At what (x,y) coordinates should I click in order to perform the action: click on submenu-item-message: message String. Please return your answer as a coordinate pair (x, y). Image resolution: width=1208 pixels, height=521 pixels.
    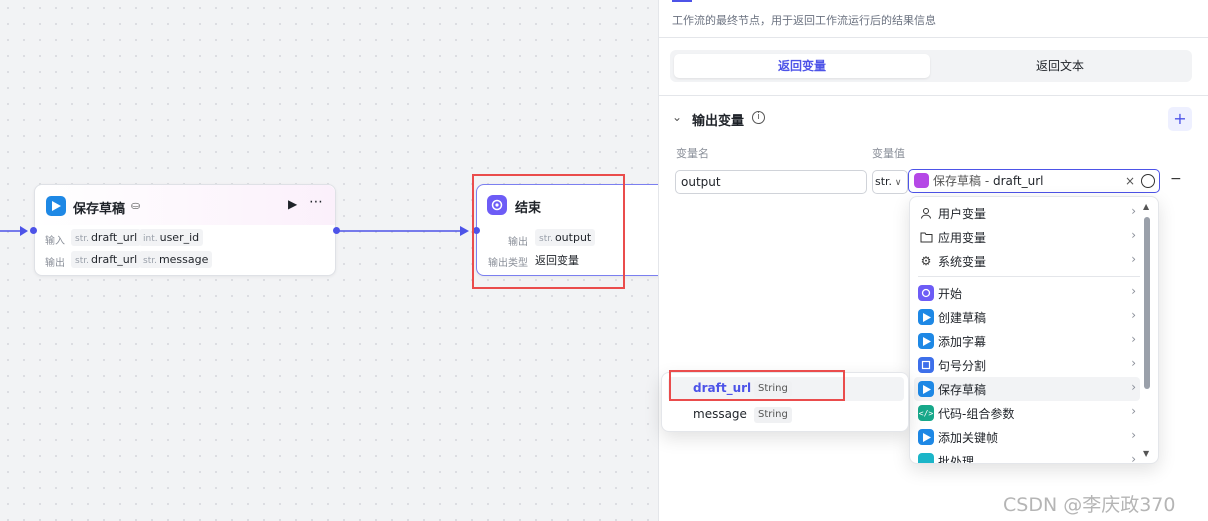
    Looking at the image, I should click on (786, 415).